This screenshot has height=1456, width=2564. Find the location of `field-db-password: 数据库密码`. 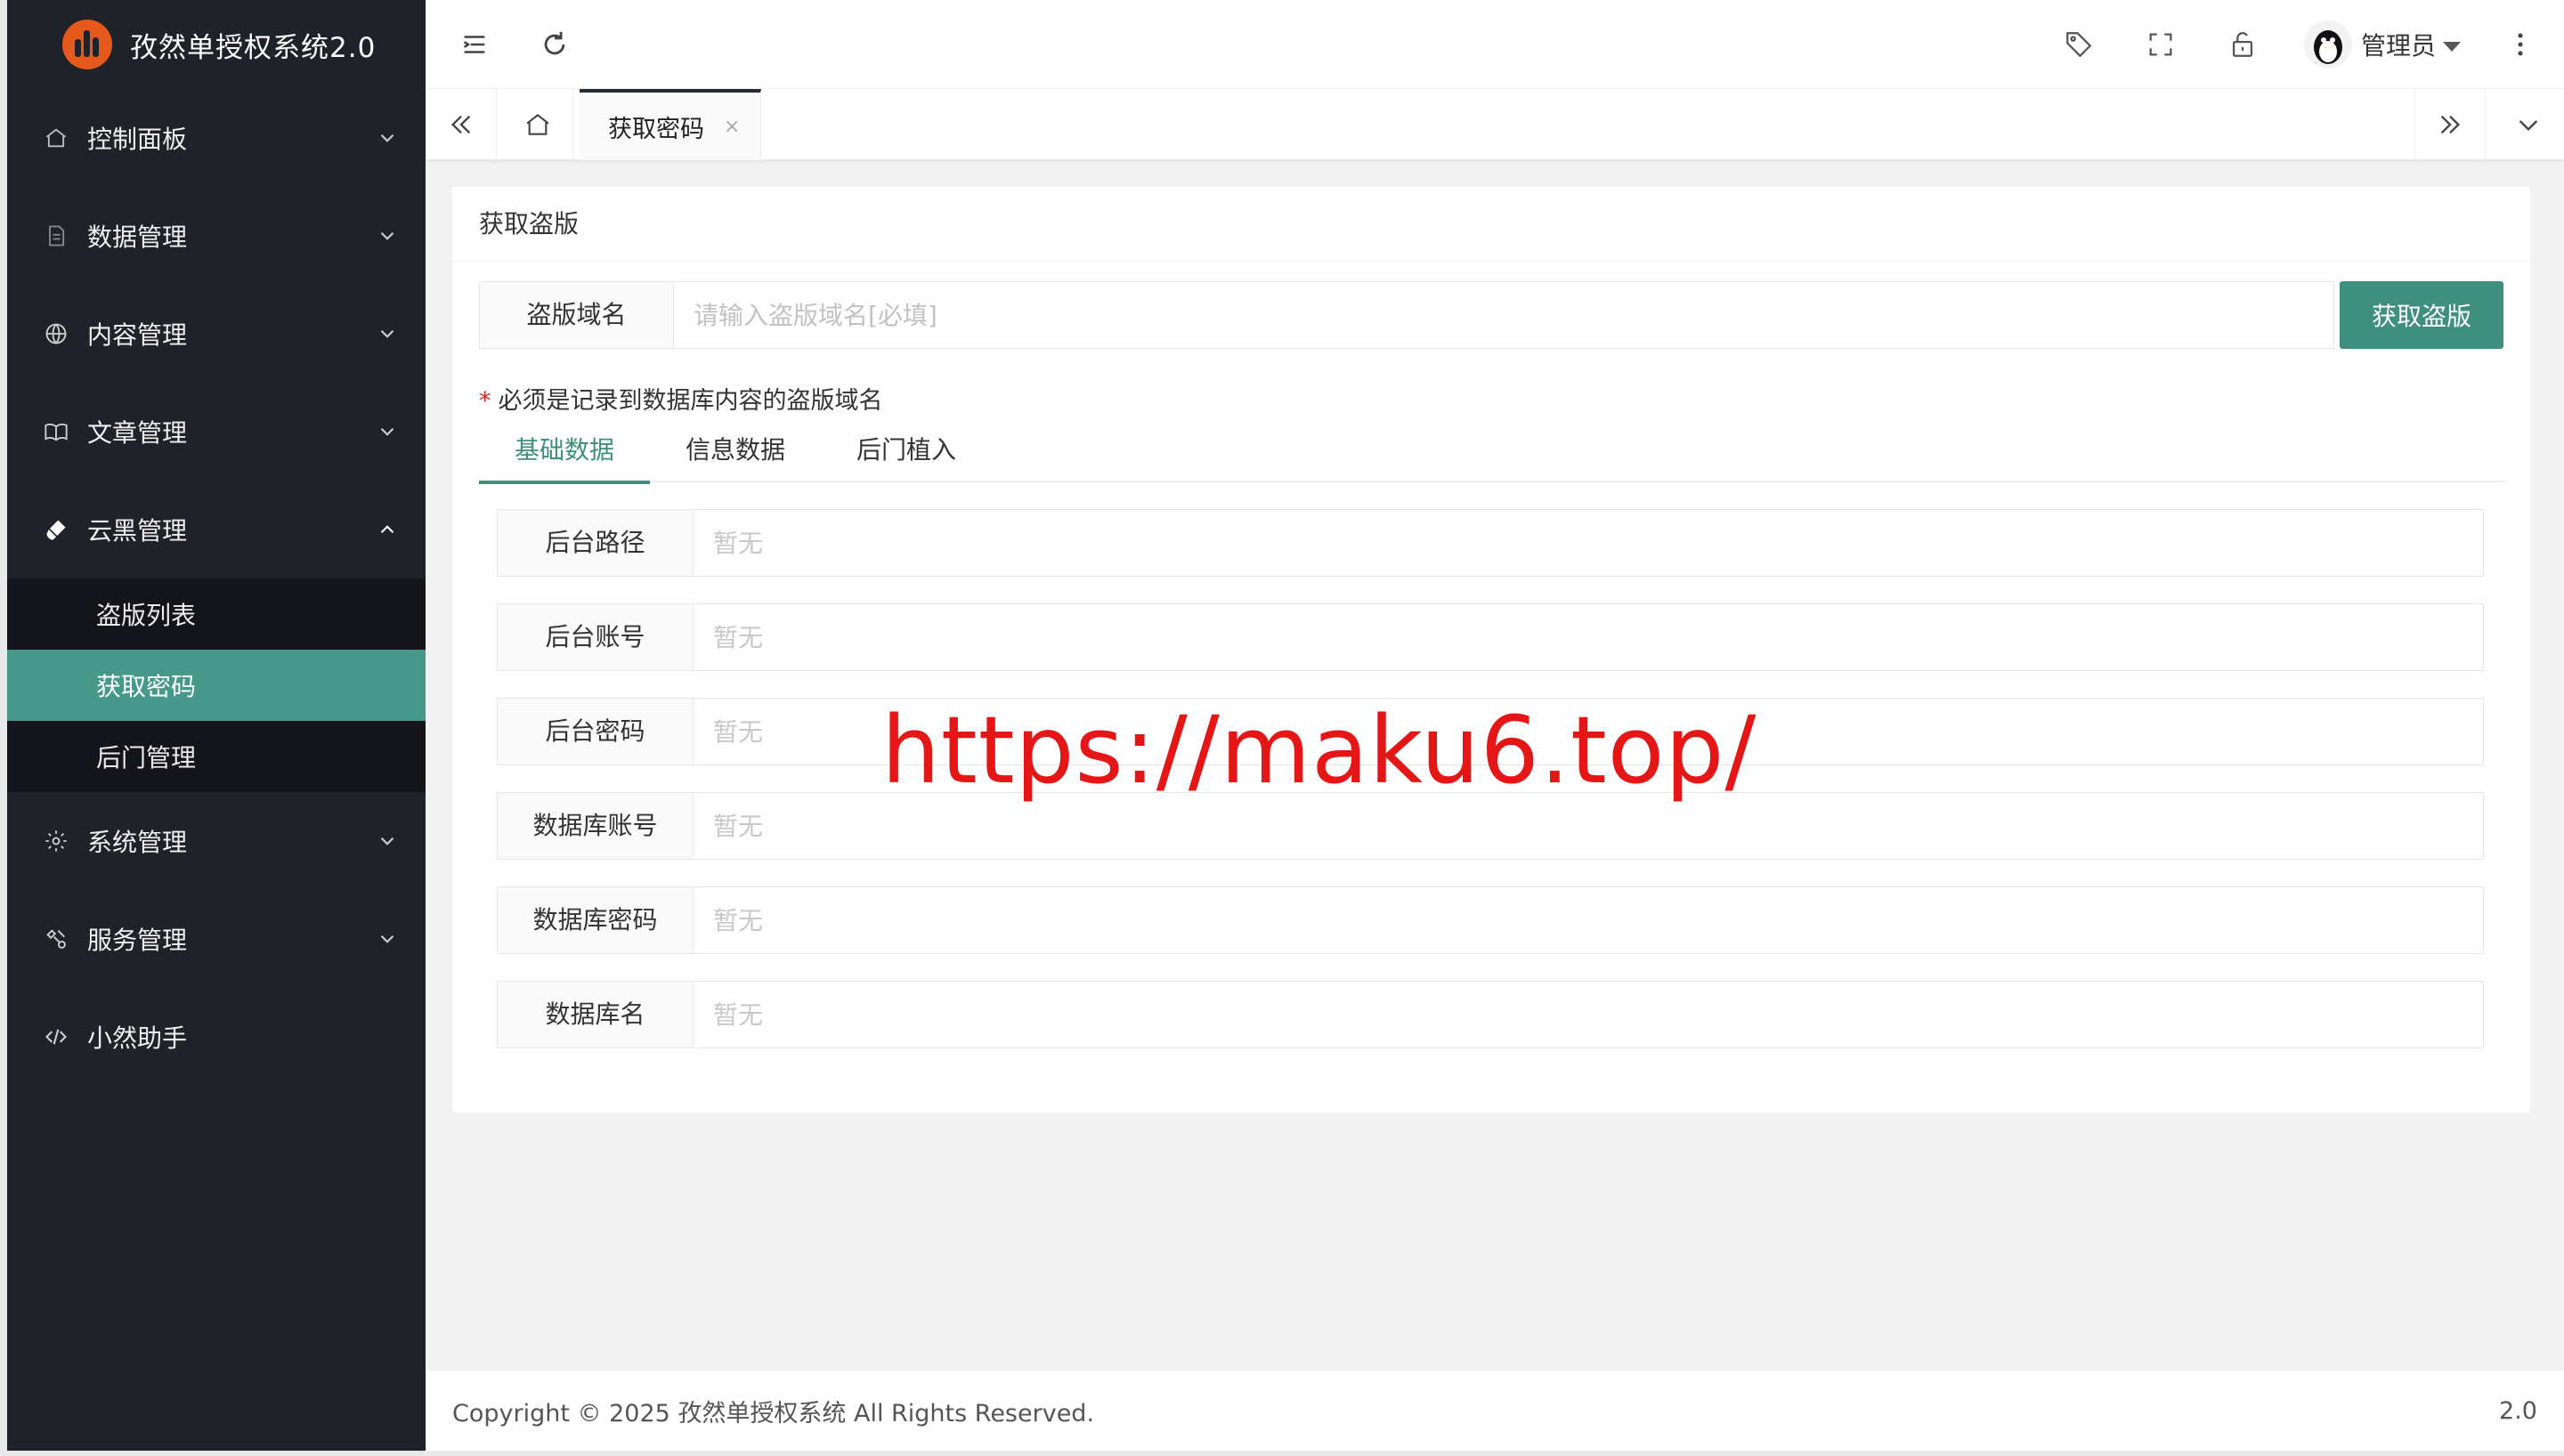

field-db-password: 数据库密码 is located at coordinates (1490, 920).